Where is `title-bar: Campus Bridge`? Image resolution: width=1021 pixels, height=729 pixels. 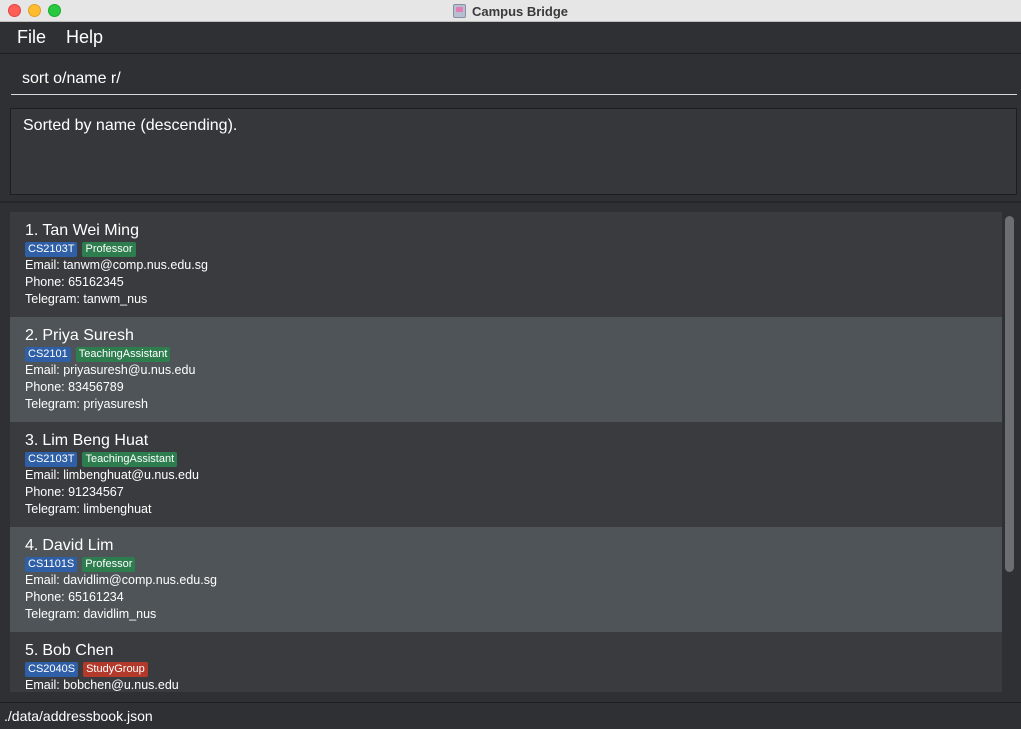
title-bar: Campus Bridge is located at coordinates (510, 11).